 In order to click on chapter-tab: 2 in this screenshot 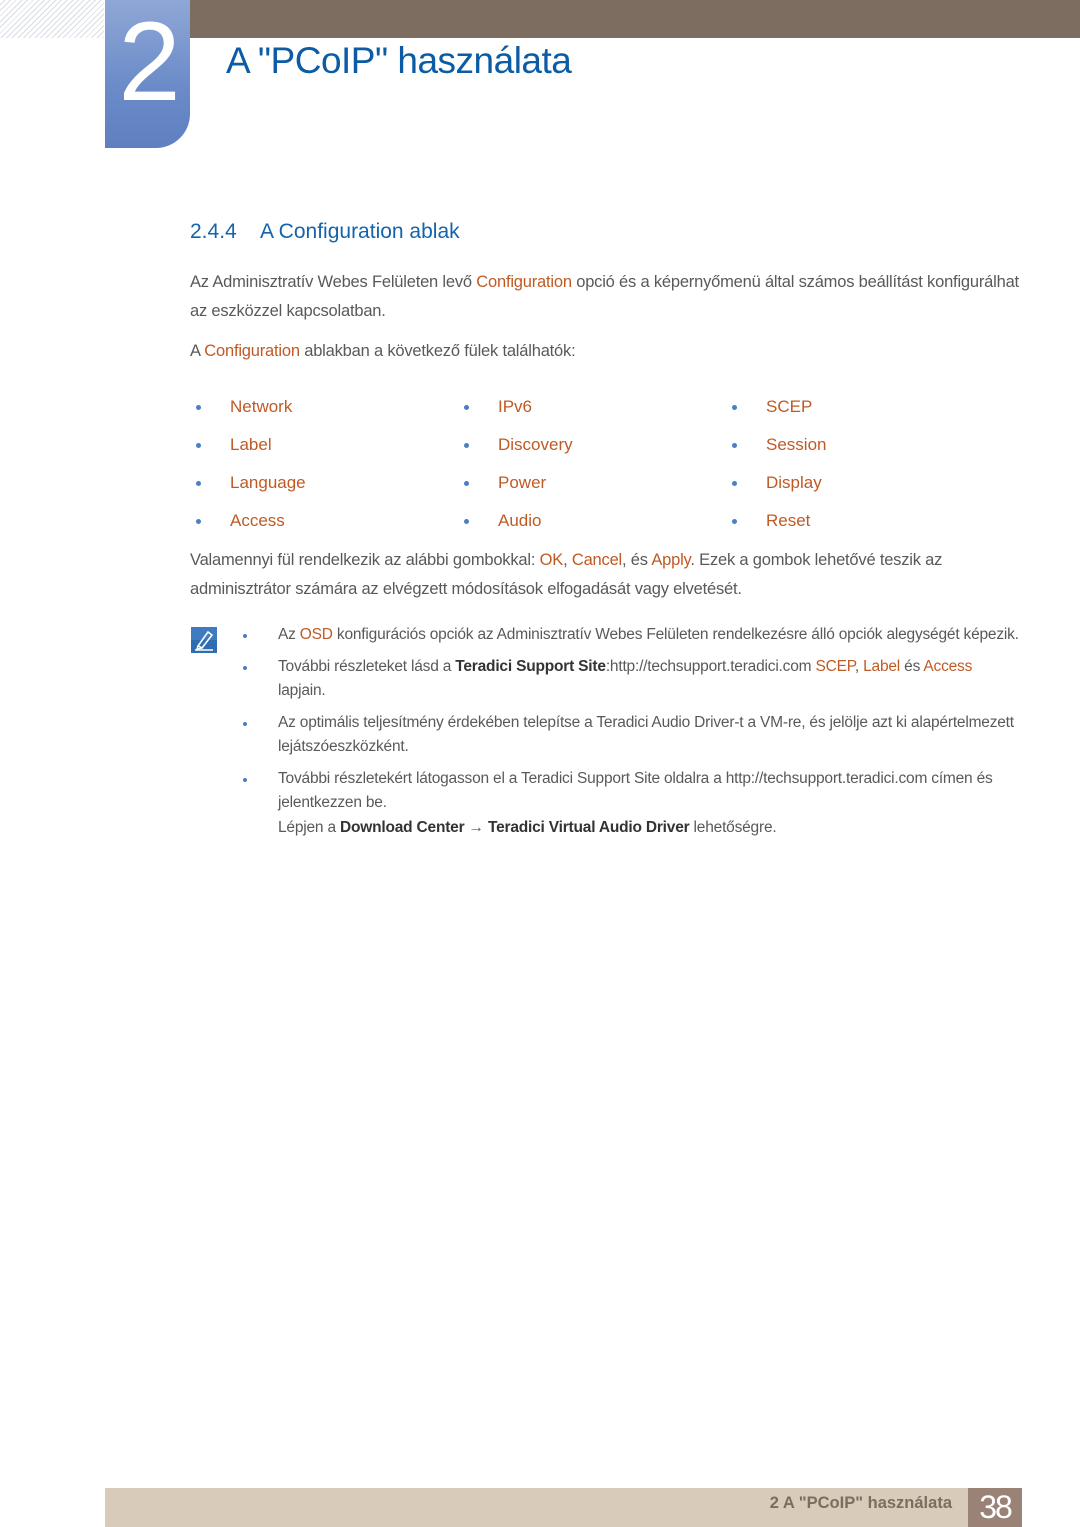, I will do `click(147, 74)`.